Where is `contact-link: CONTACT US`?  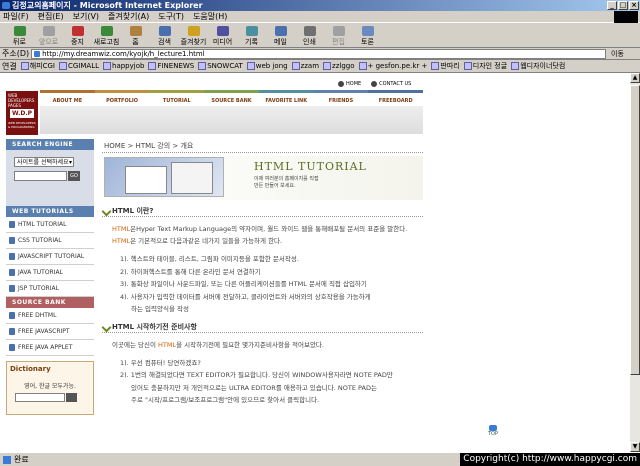
contact-link: CONTACT US is located at coordinates (391, 84).